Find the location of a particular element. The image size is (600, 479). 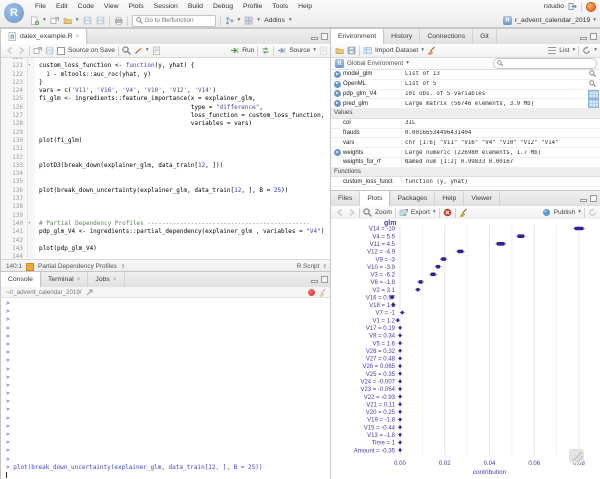

new-file-icon is located at coordinates (34, 20).